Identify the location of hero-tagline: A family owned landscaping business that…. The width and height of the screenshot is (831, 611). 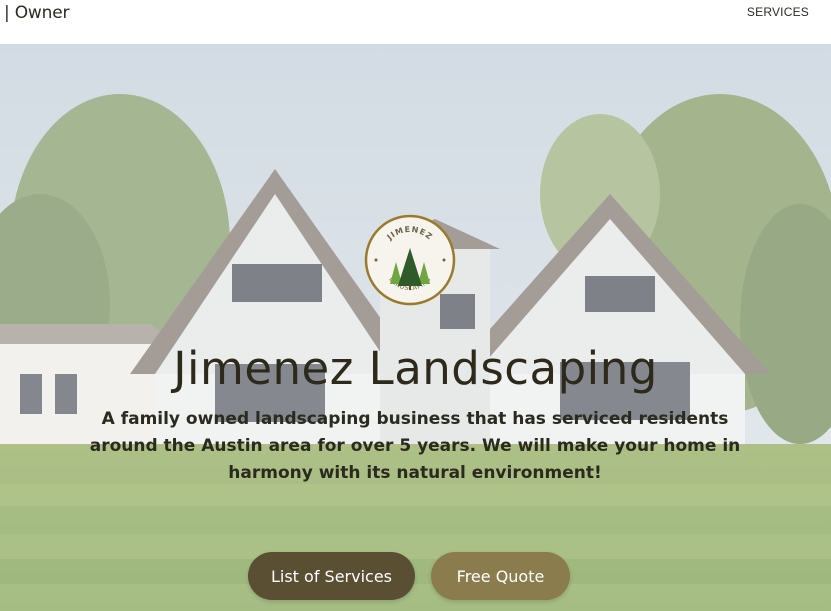
(415, 446).